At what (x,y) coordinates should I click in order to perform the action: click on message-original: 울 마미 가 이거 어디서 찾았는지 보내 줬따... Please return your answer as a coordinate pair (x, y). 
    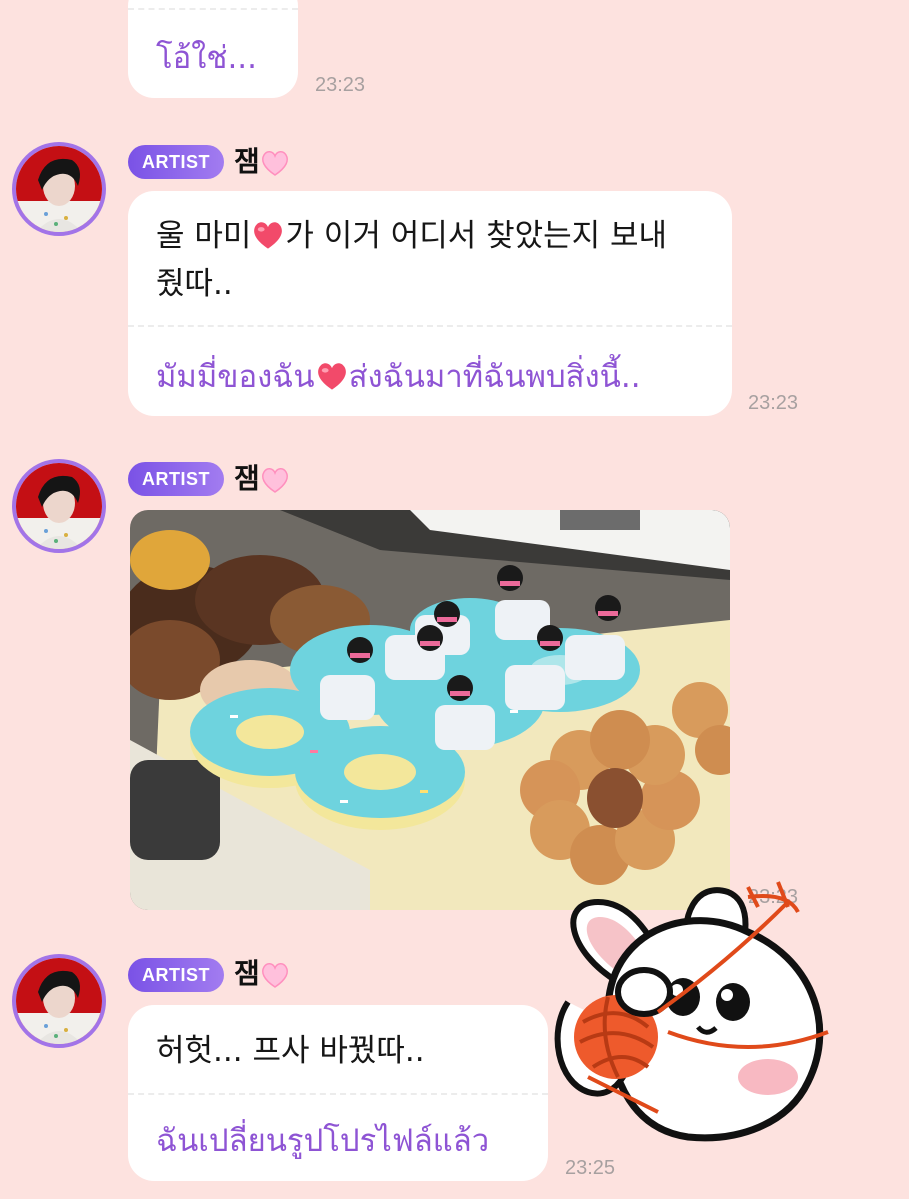
    Looking at the image, I should click on (436, 260).